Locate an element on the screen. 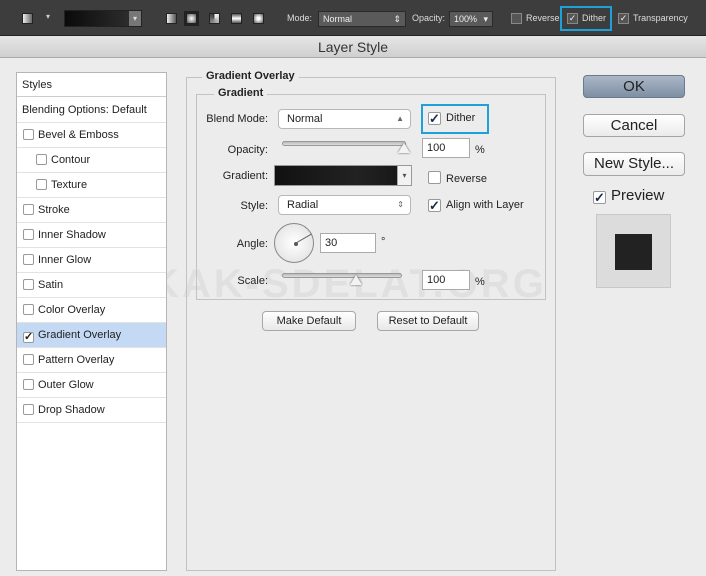 The image size is (706, 576). preview-swatch is located at coordinates (633, 252).